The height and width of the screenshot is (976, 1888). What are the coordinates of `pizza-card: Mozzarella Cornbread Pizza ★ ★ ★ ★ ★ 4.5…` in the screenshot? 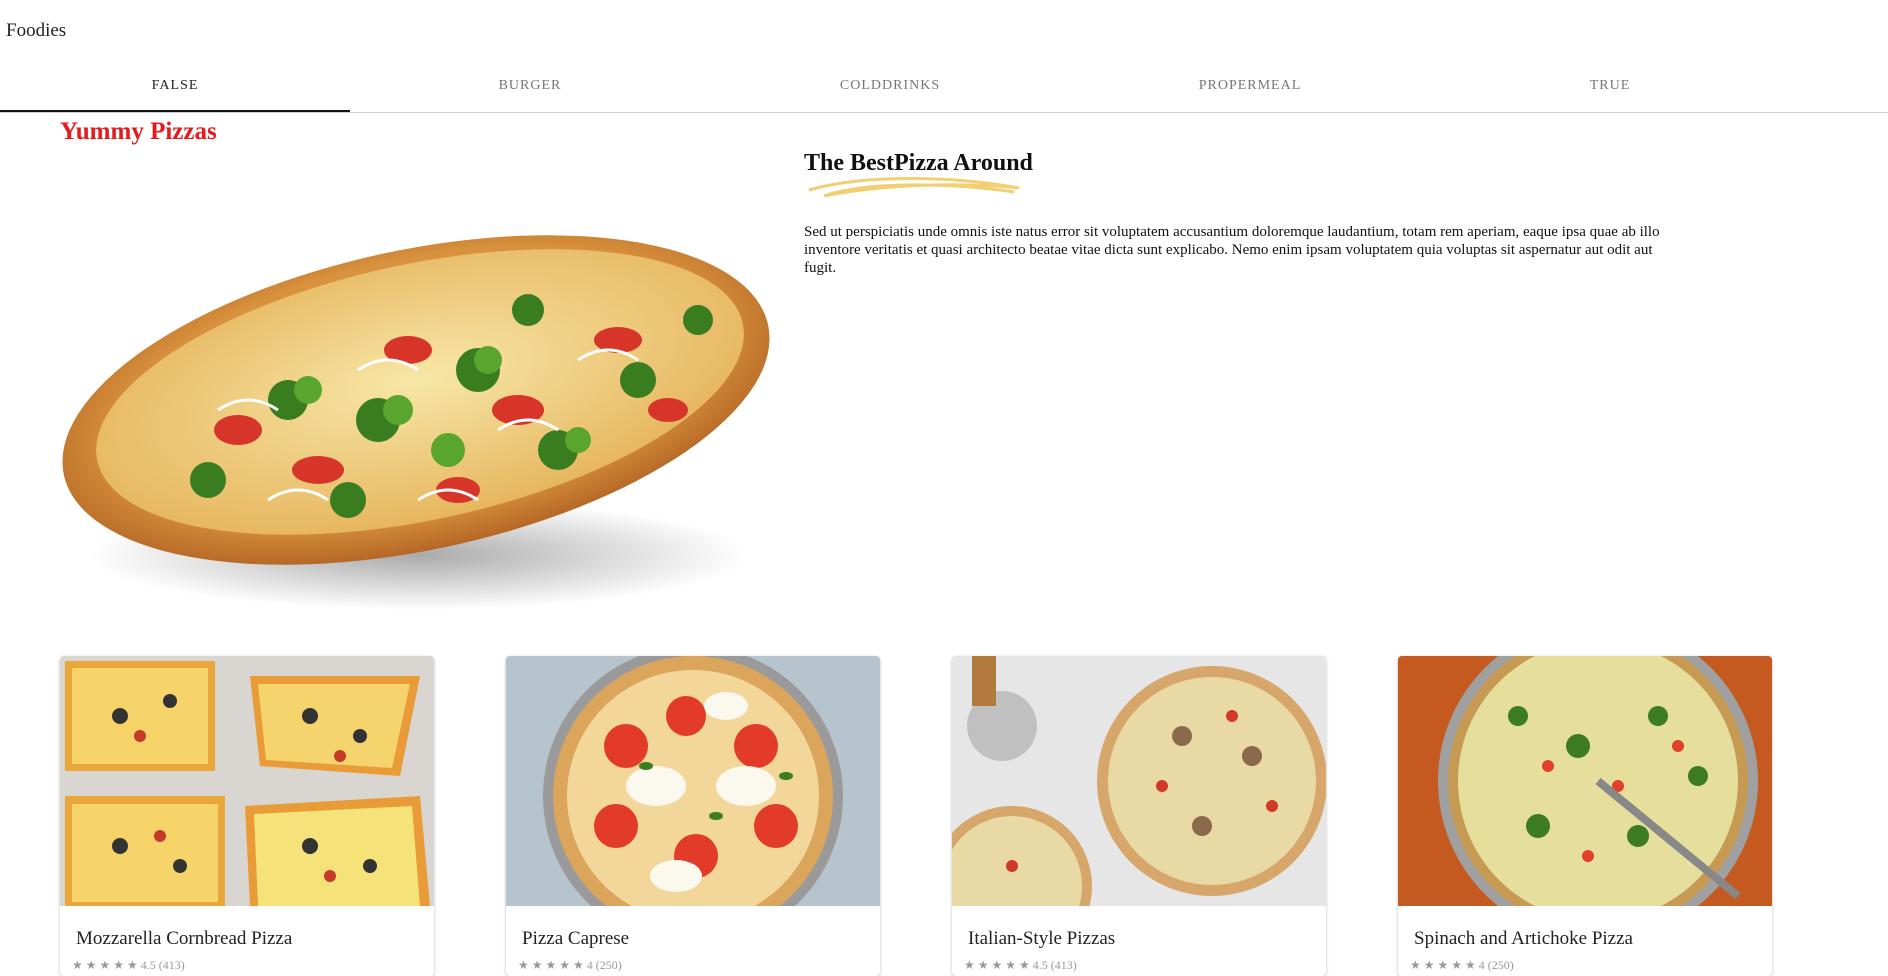 It's located at (247, 816).